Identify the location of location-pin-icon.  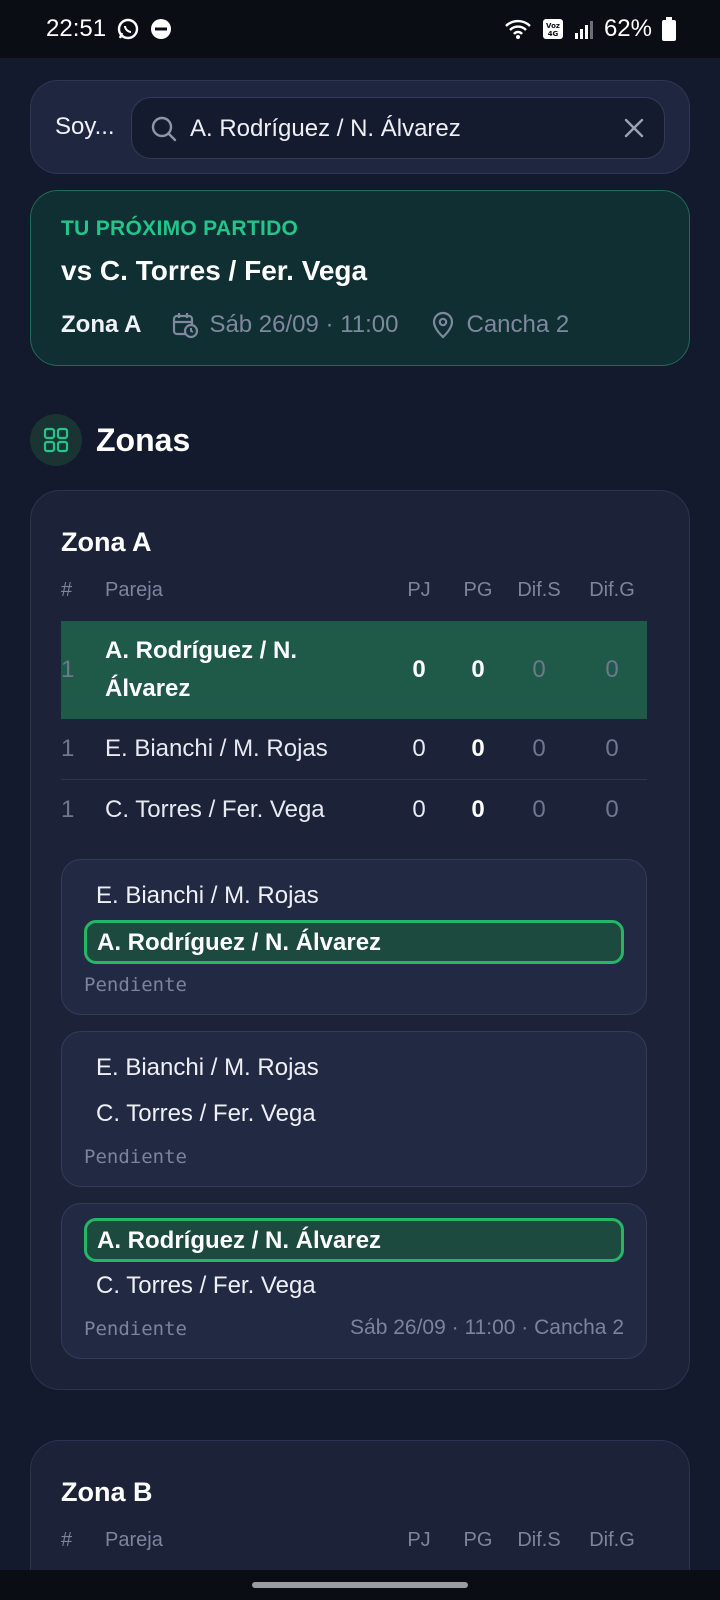
(443, 325).